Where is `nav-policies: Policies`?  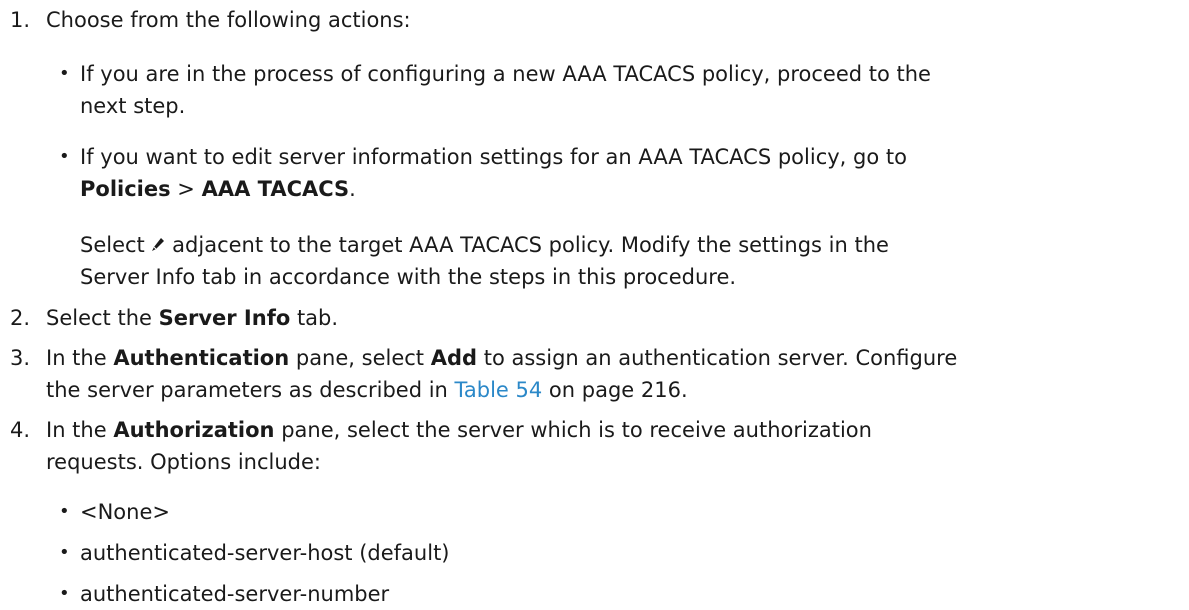 nav-policies: Policies is located at coordinates (125, 189).